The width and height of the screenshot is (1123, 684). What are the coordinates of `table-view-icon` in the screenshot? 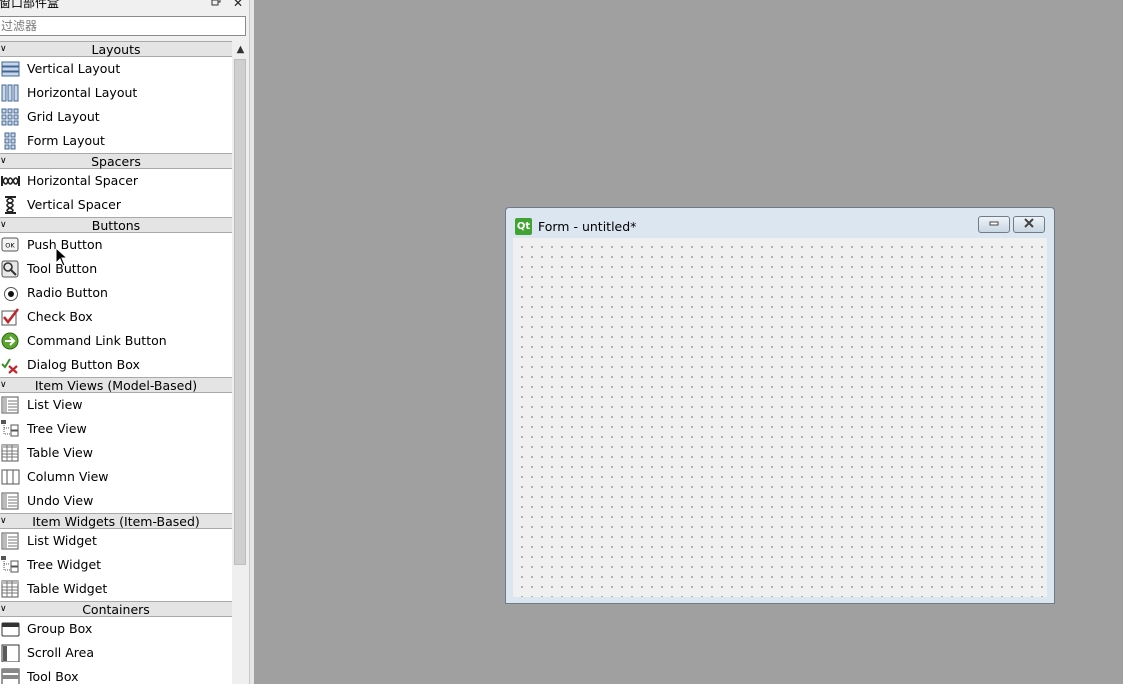 It's located at (10, 453).